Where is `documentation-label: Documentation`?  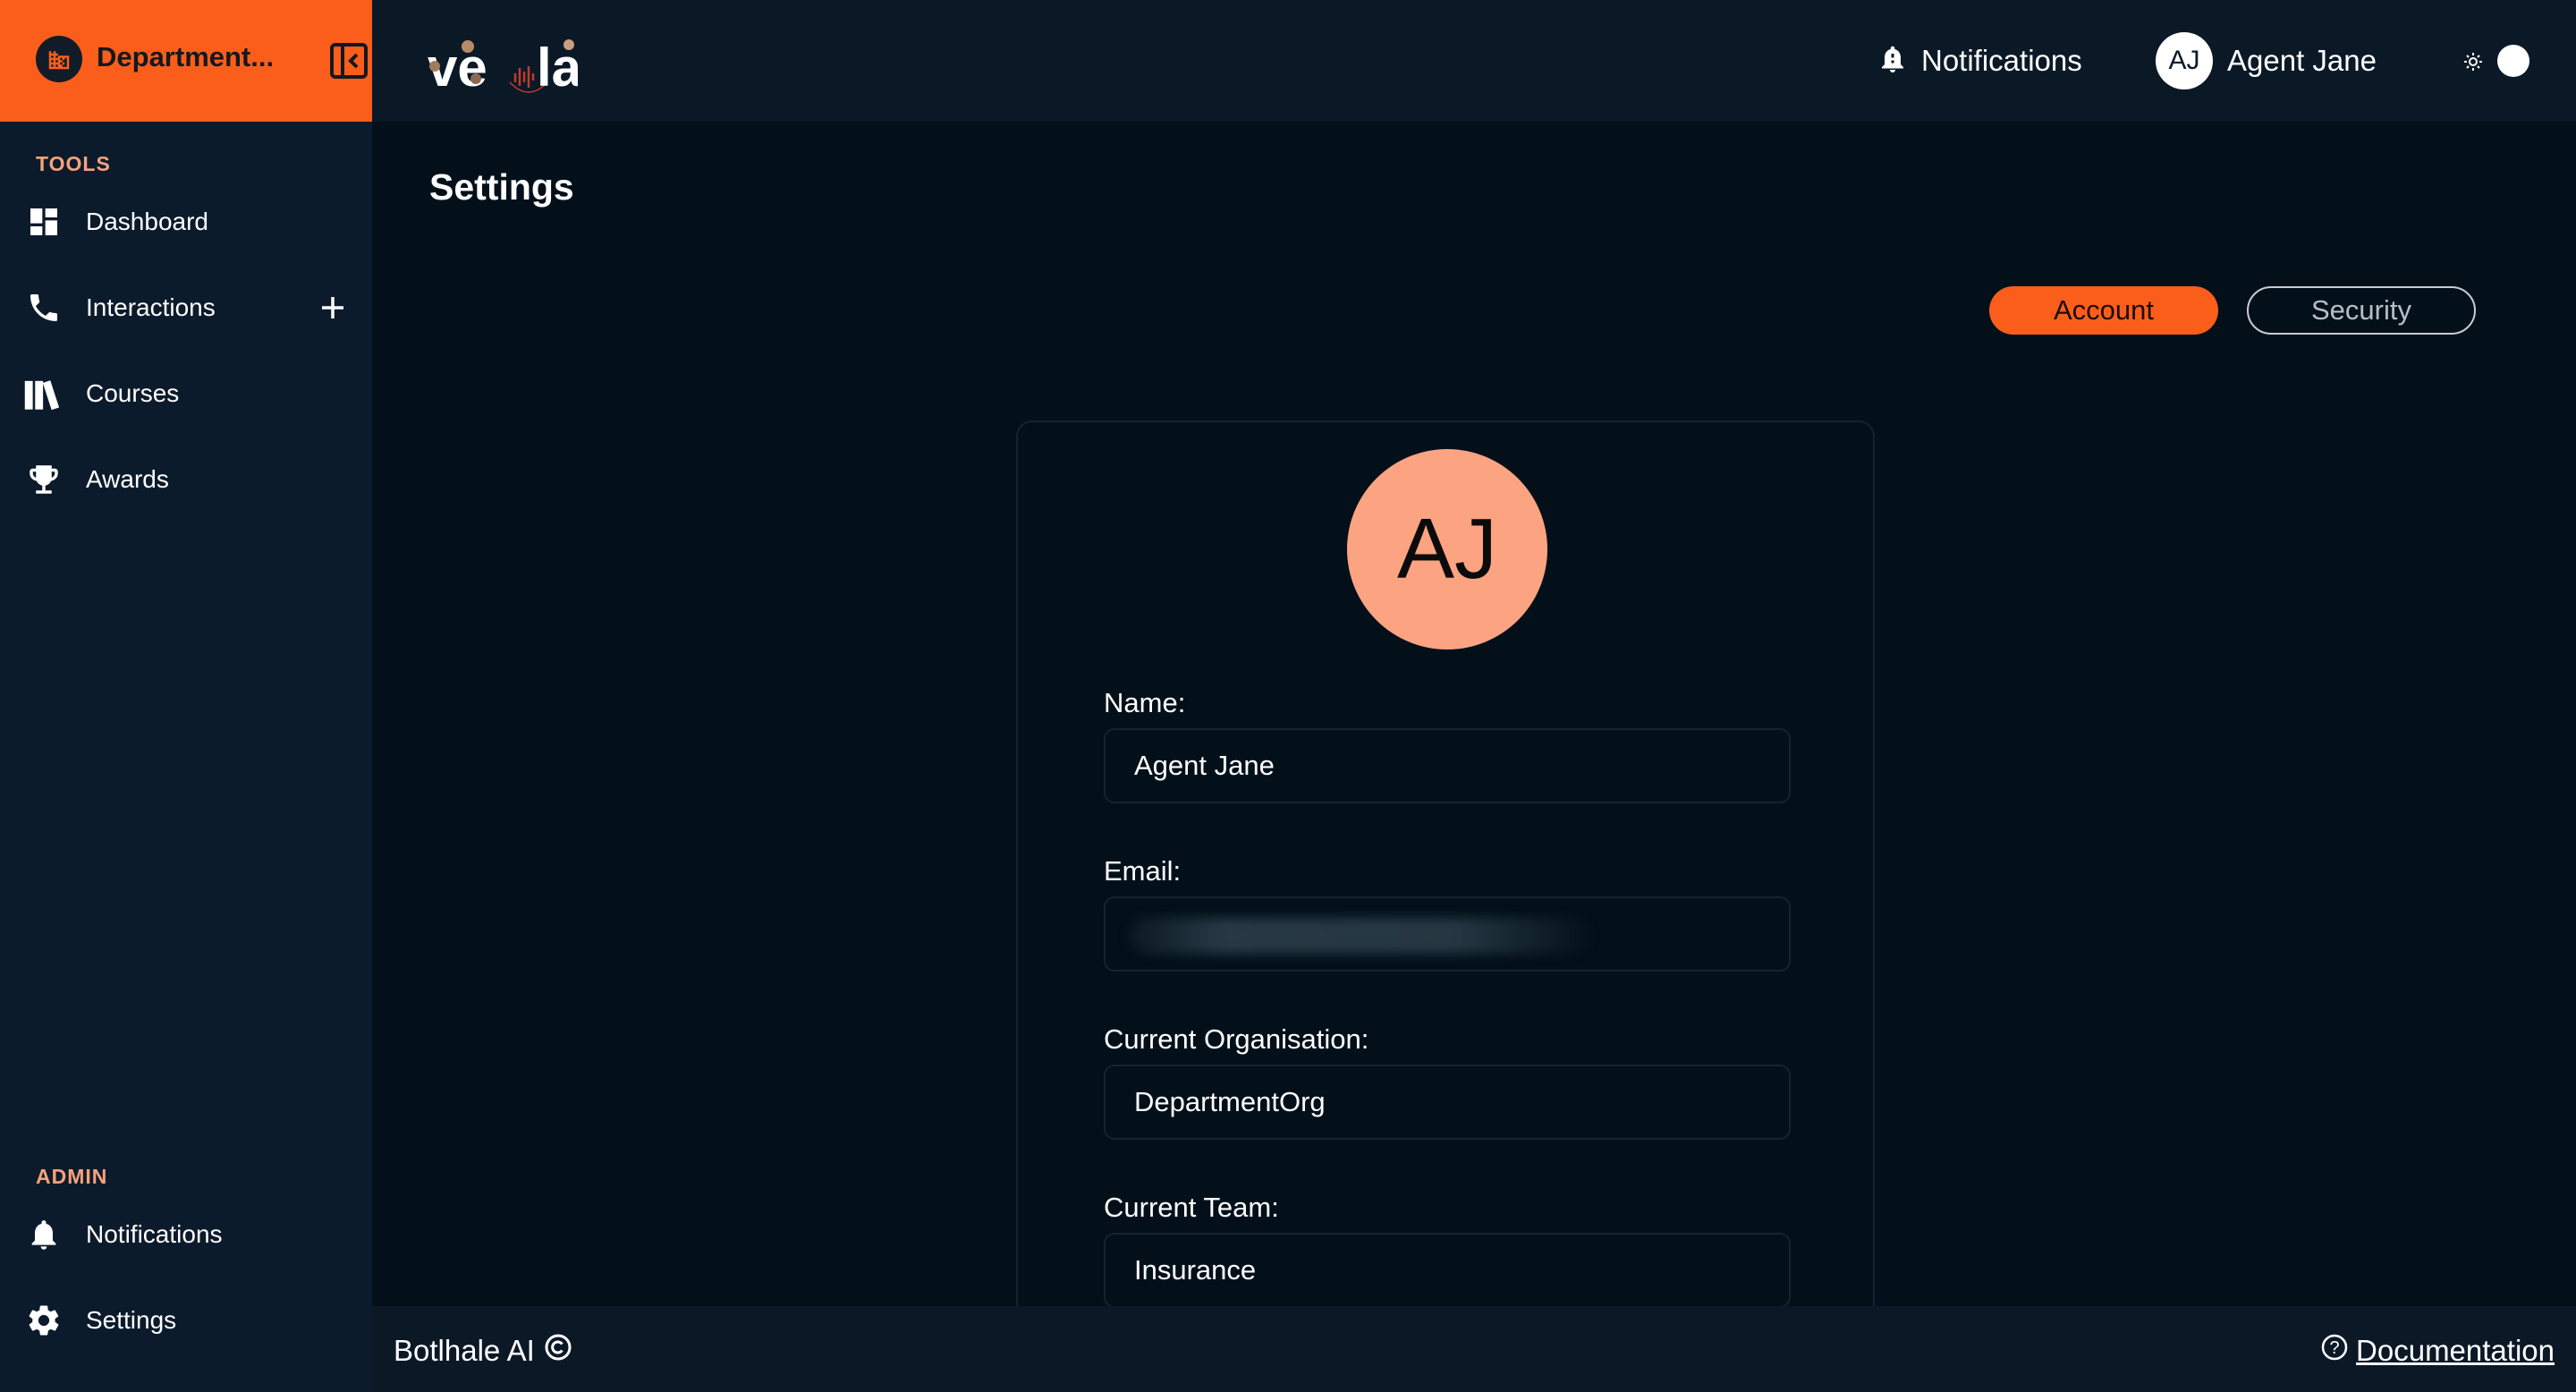 documentation-label: Documentation is located at coordinates (2455, 1351).